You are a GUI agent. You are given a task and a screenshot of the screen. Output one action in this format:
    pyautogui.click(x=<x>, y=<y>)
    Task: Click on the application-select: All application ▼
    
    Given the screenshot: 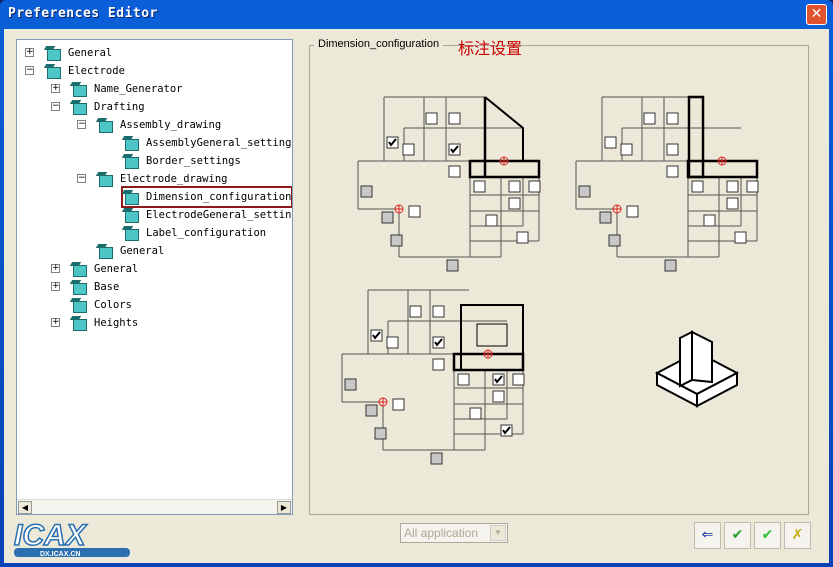 What is the action you would take?
    pyautogui.click(x=454, y=533)
    